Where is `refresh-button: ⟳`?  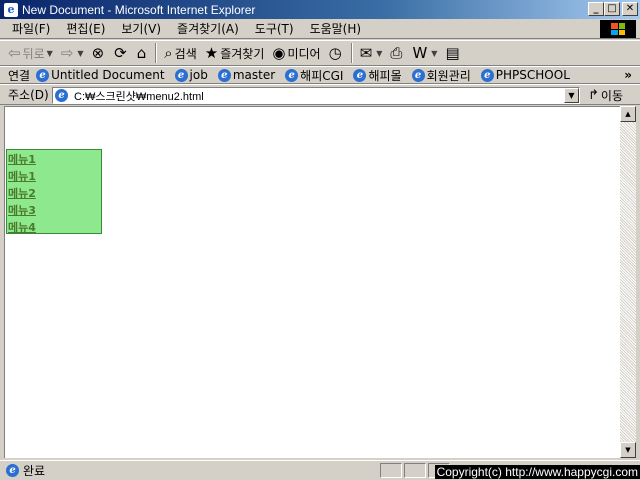 refresh-button: ⟳ is located at coordinates (121, 53).